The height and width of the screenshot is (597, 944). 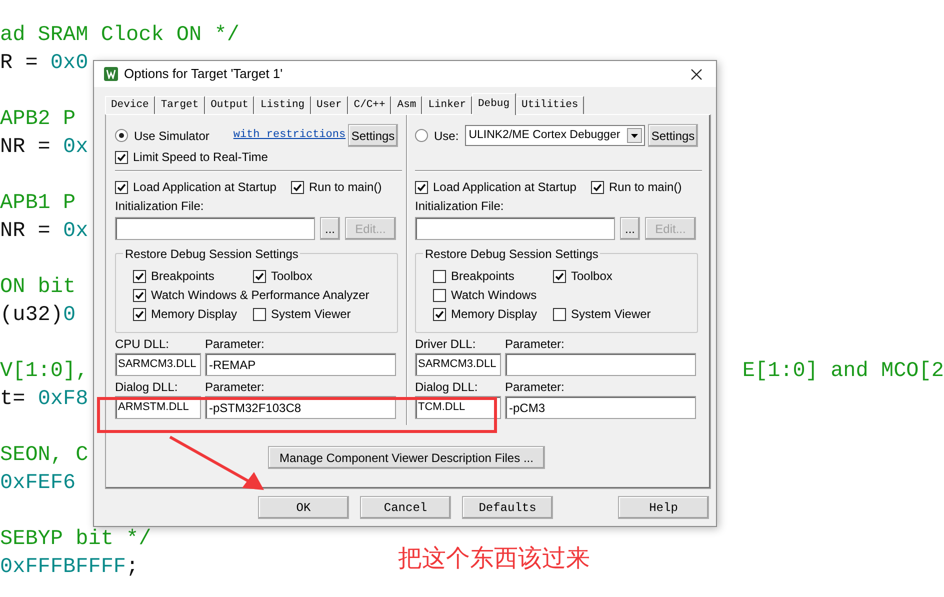 What do you see at coordinates (130, 105) in the screenshot?
I see `tab: Device` at bounding box center [130, 105].